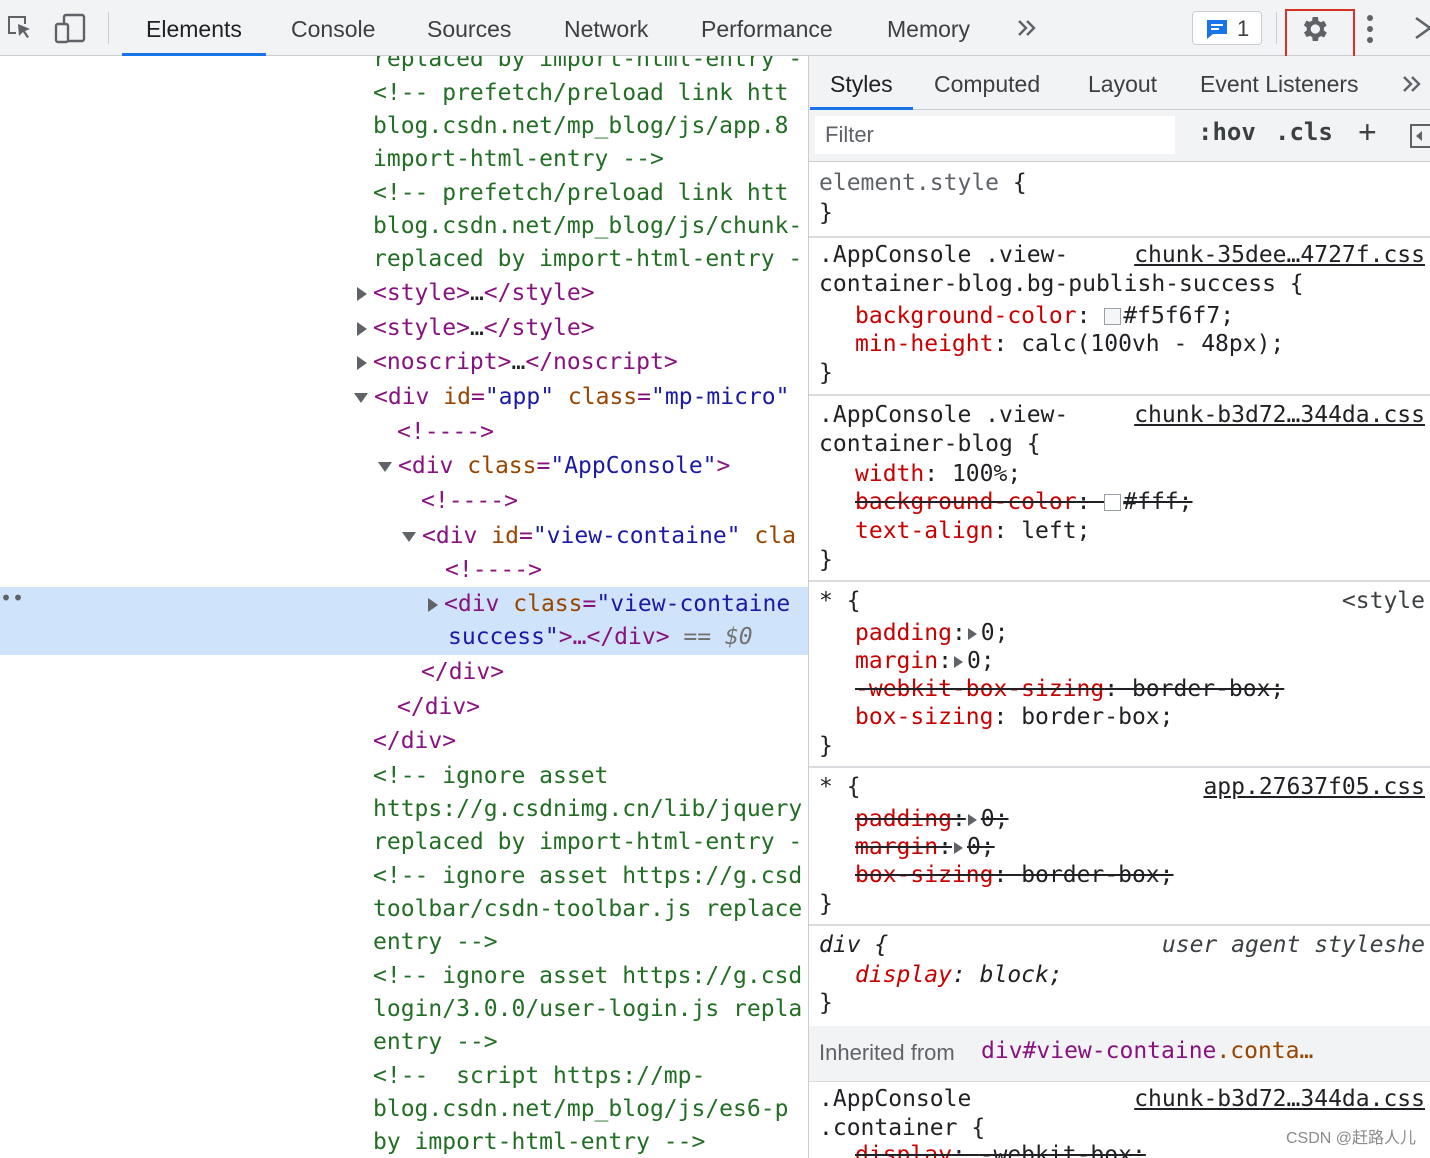 The image size is (1430, 1158). Describe the element at coordinates (995, 135) in the screenshot. I see `styles-filter-input` at that location.